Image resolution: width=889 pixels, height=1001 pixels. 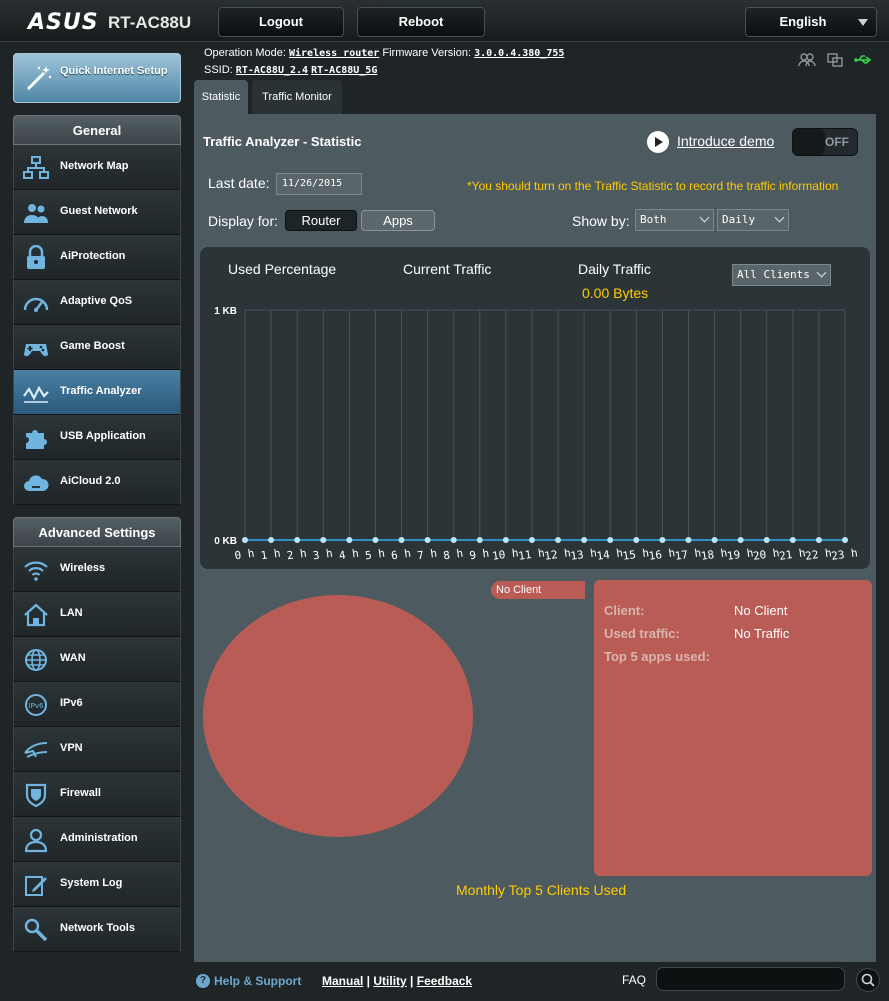 What do you see at coordinates (863, 60) in the screenshot?
I see `usb-icon` at bounding box center [863, 60].